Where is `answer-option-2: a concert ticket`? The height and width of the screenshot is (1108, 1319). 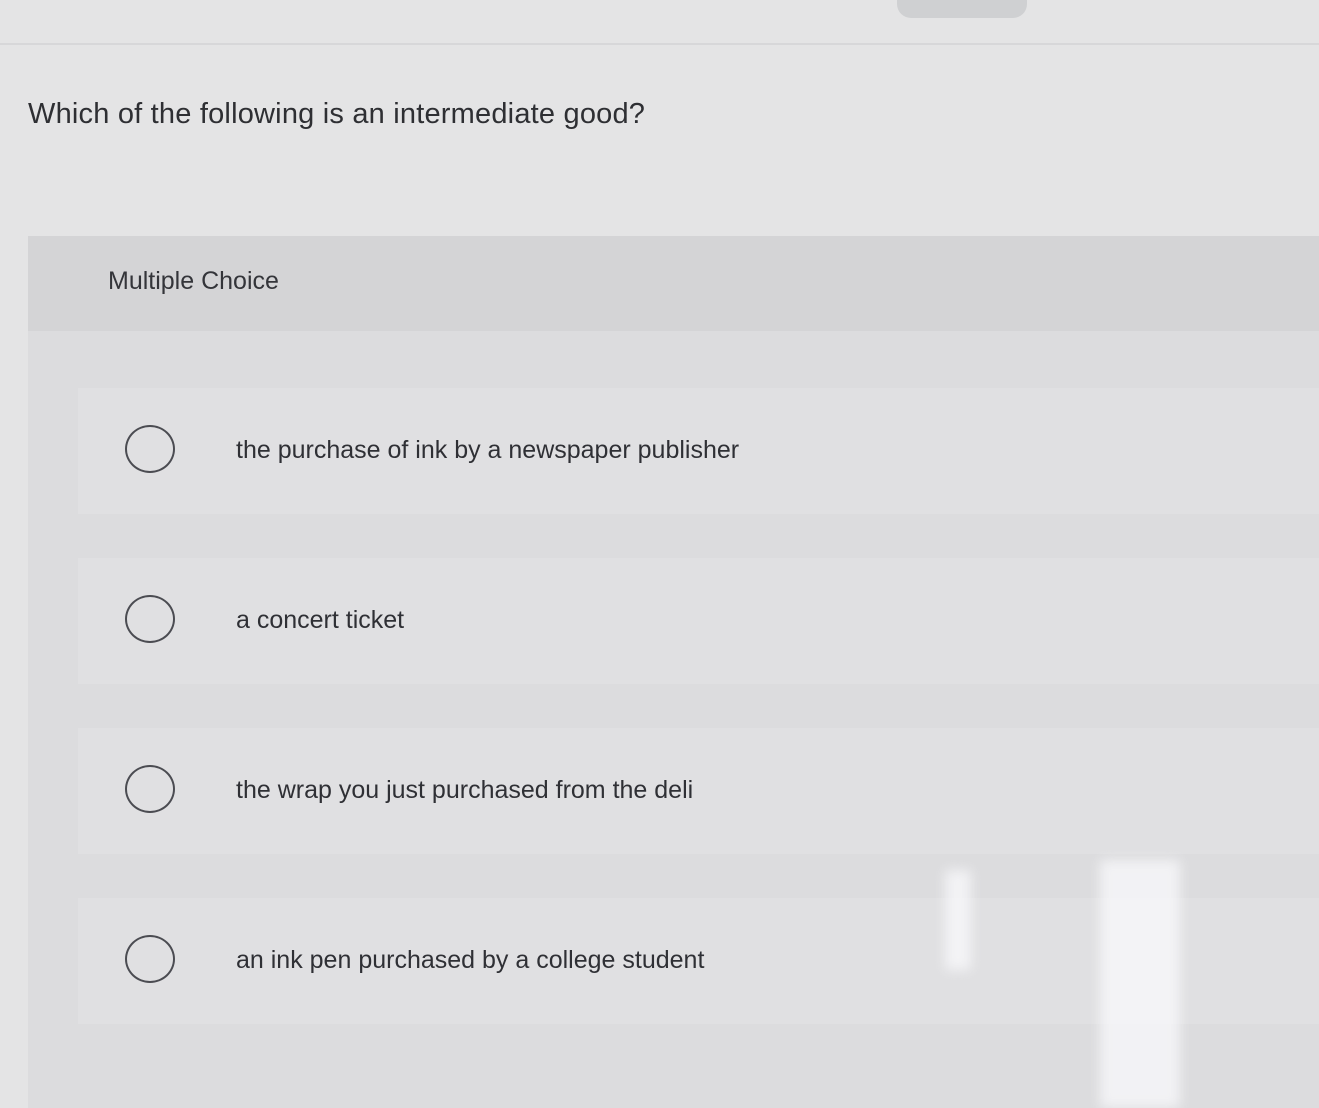 answer-option-2: a concert ticket is located at coordinates (698, 621).